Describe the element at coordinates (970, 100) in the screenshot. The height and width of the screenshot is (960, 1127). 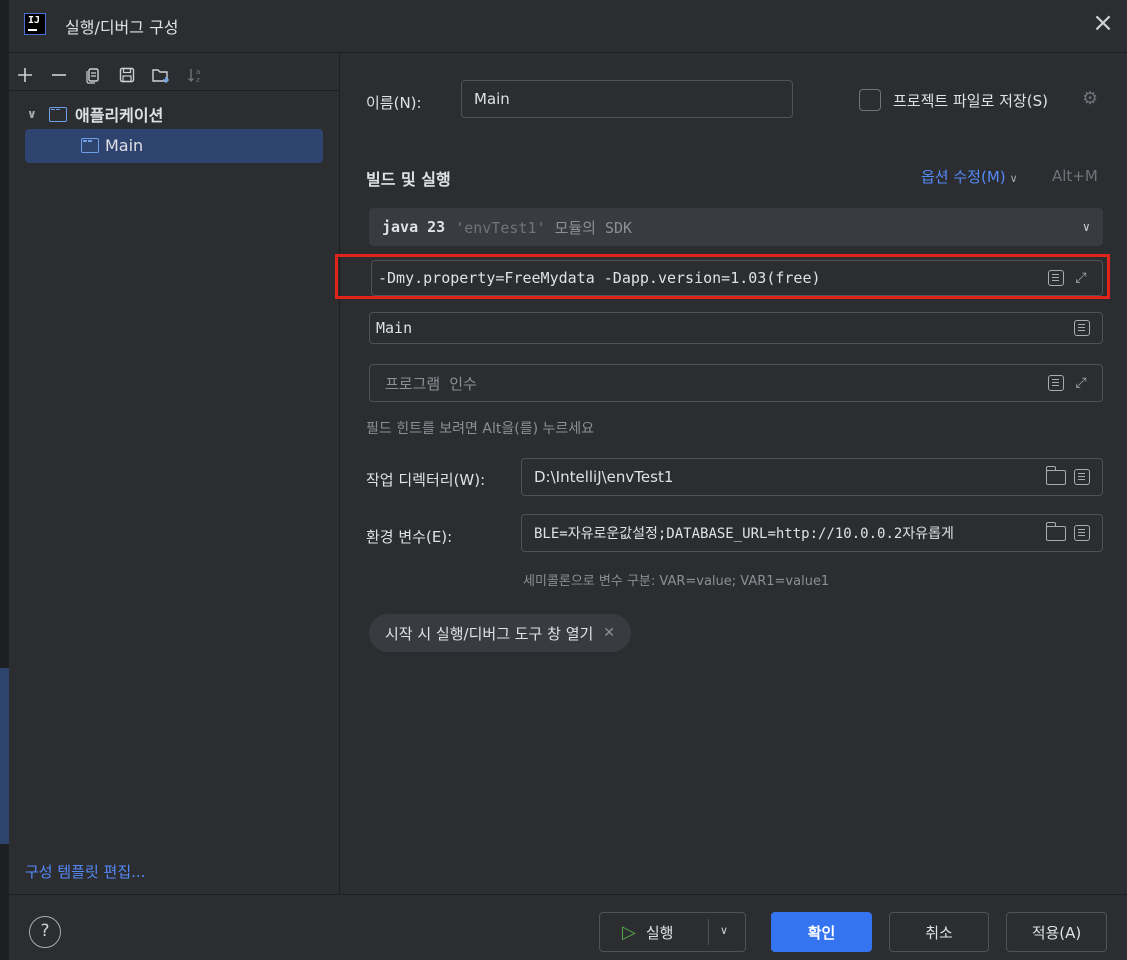
I see `save-to-project-label: 프로젝트 파일로 저장(S)` at that location.